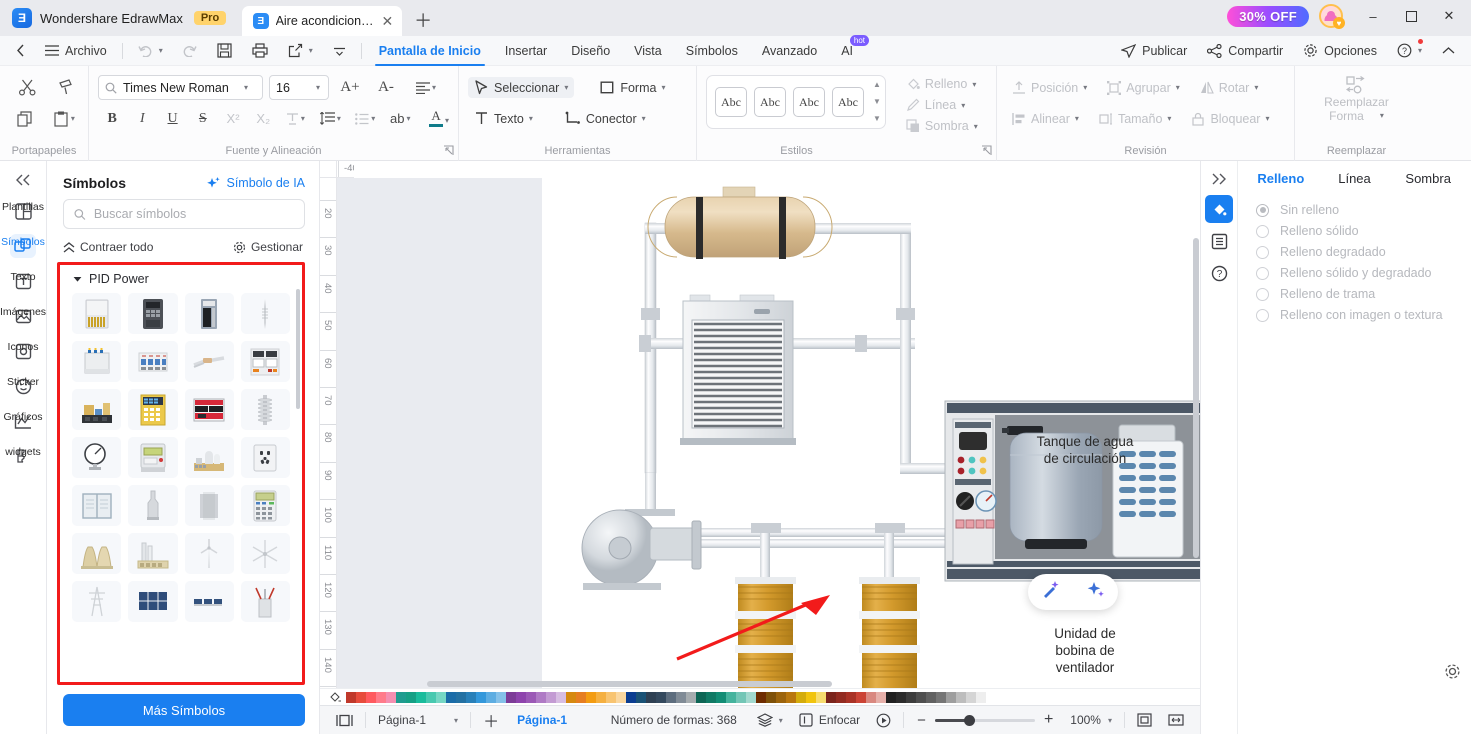 The width and height of the screenshot is (1471, 734). Describe the element at coordinates (400, 118) in the screenshot. I see `text-case-button: ab ▾` at that location.